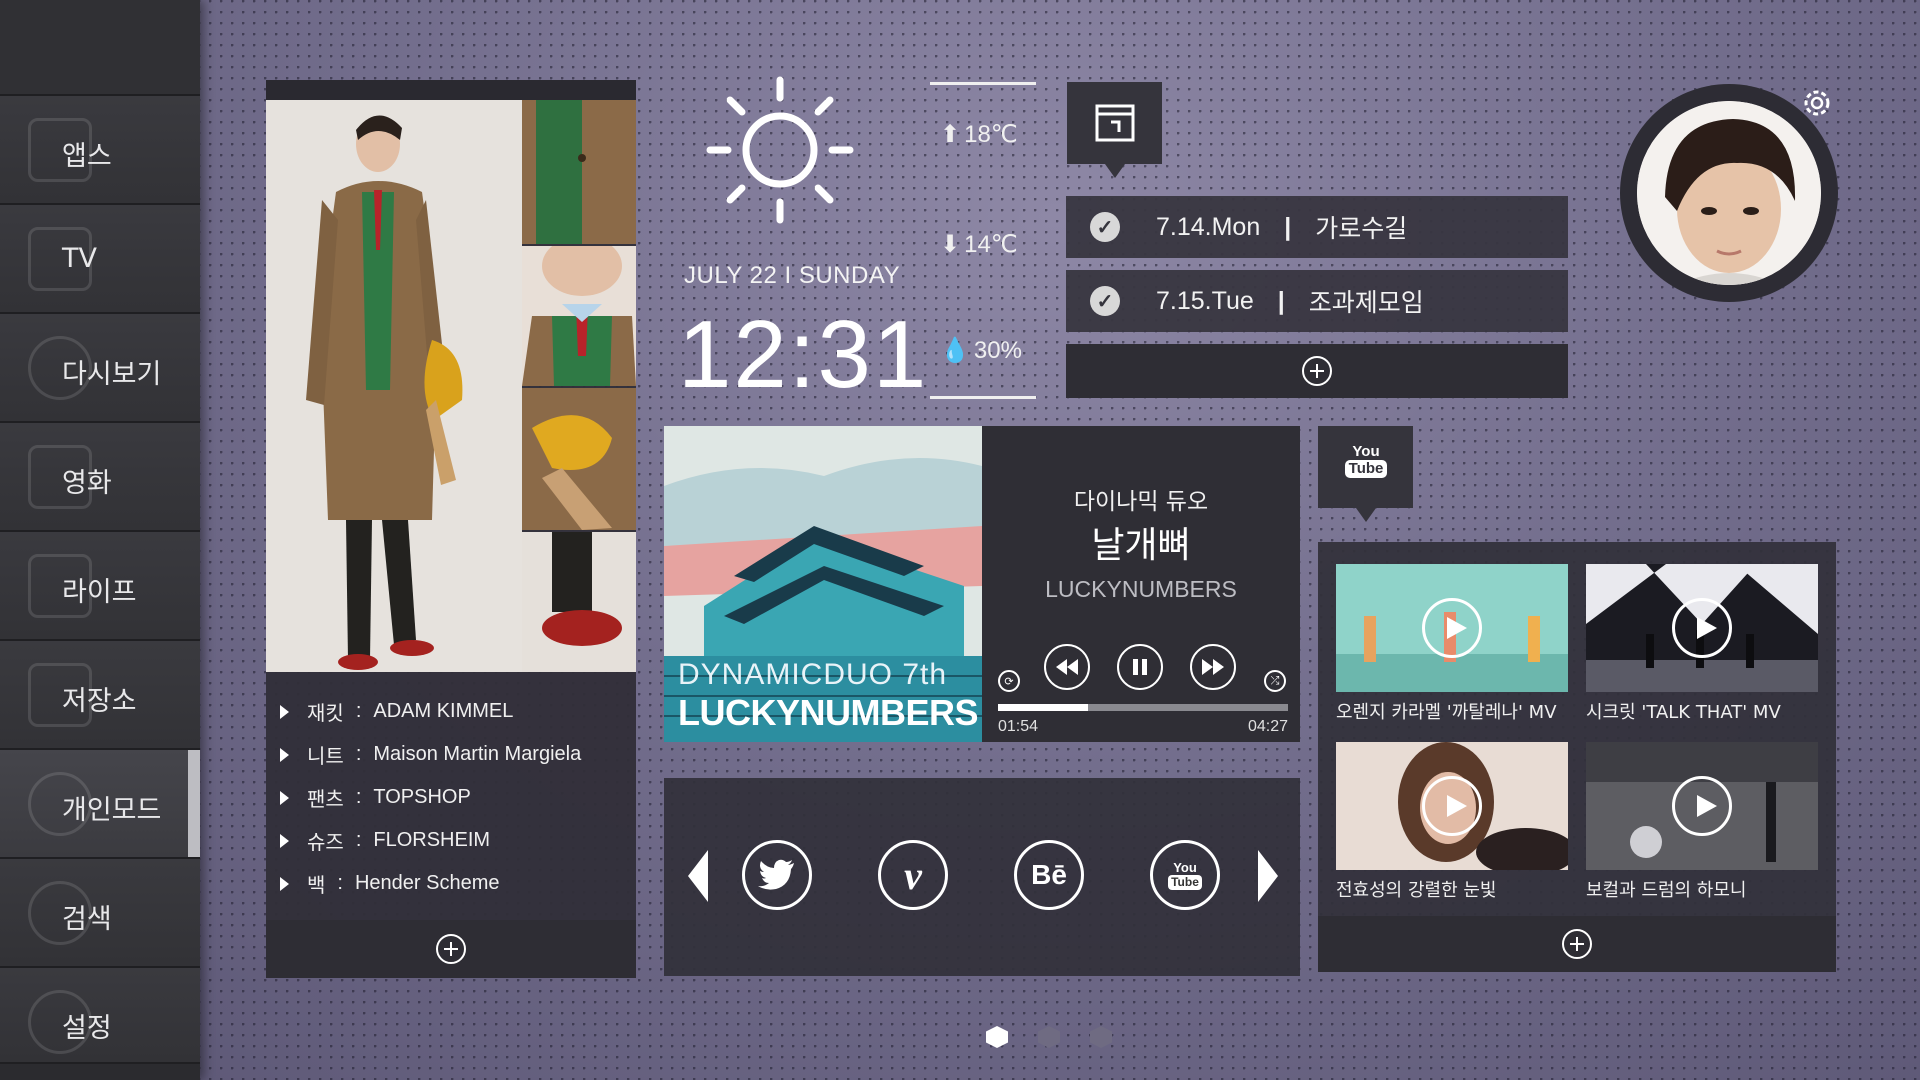 The height and width of the screenshot is (1080, 1920). I want to click on behance-icon: Bē, so click(1049, 875).